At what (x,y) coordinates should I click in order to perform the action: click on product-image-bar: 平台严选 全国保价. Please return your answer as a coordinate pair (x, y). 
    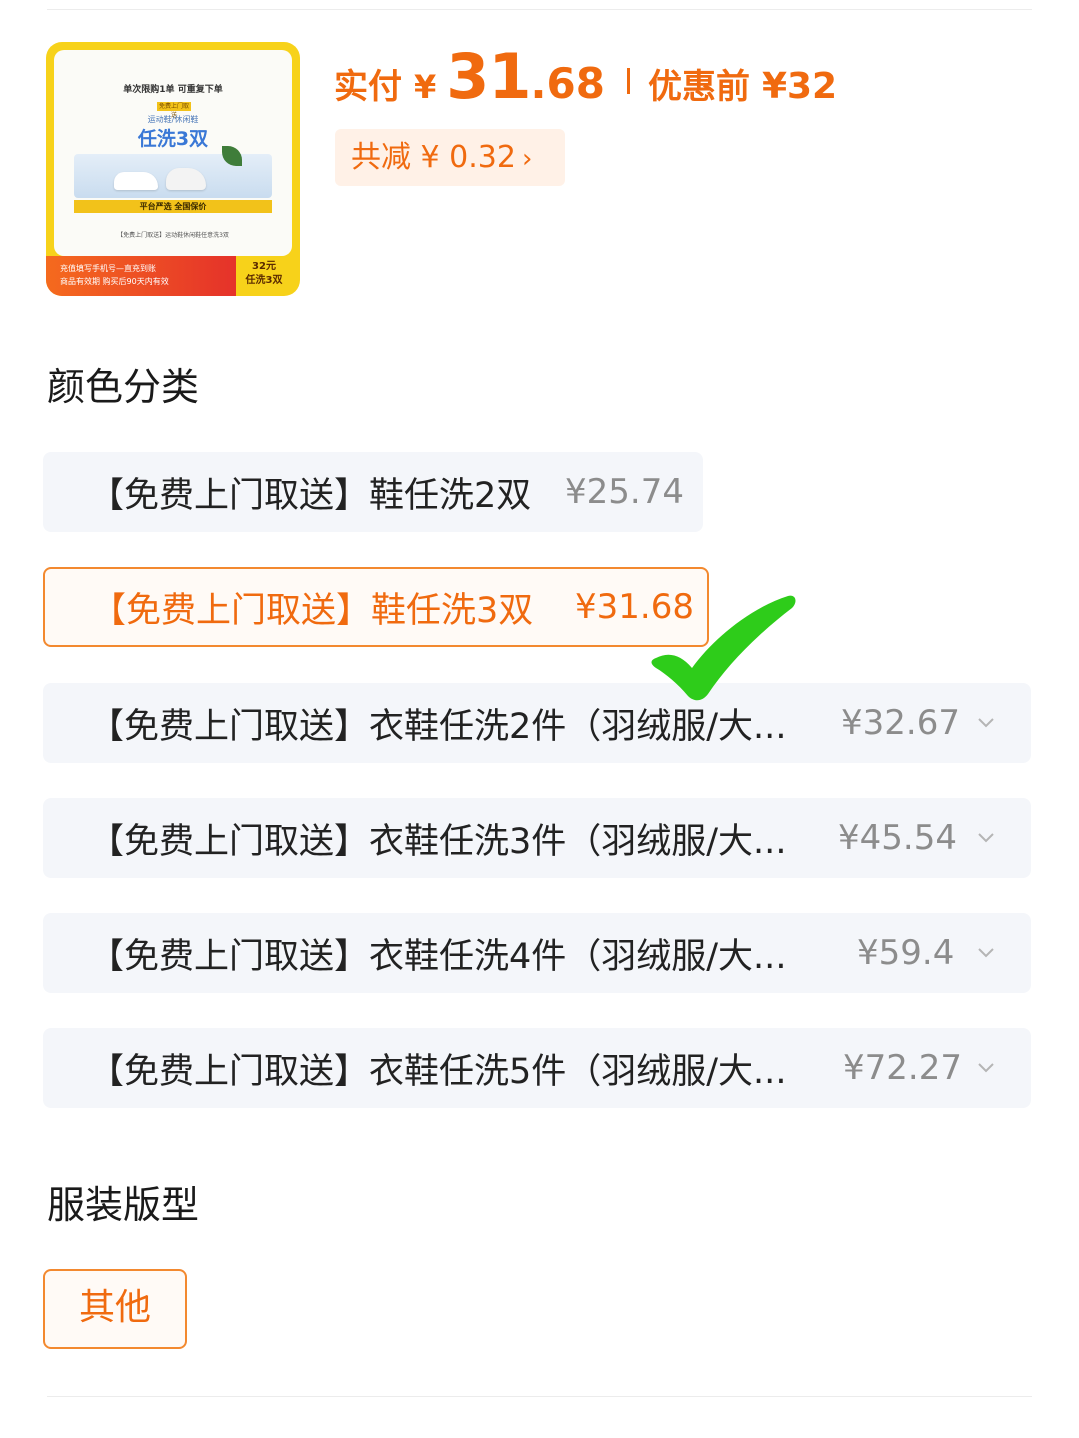
    Looking at the image, I should click on (173, 206).